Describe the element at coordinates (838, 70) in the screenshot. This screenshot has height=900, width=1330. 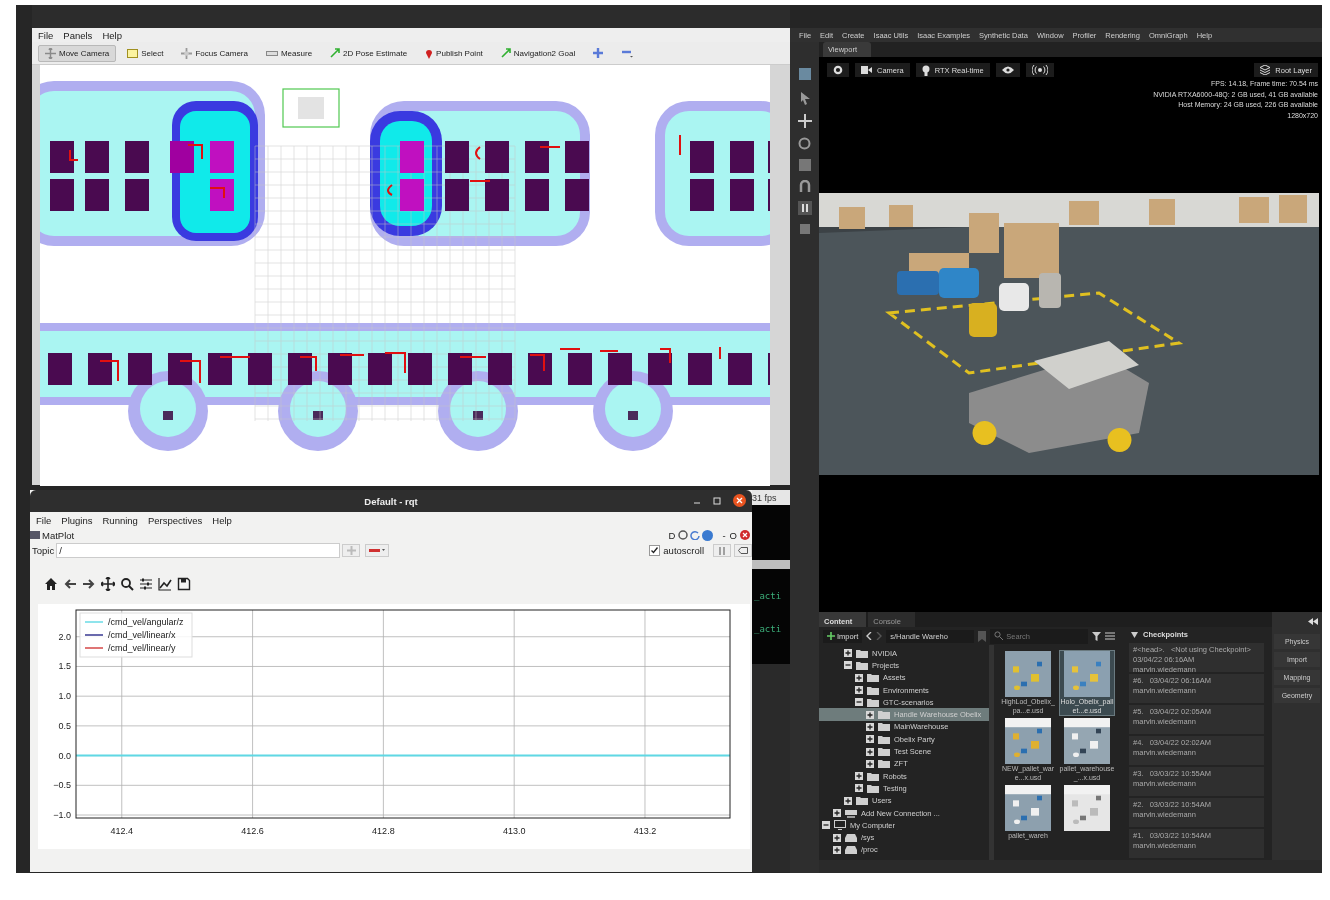
I see `settings-button` at that location.